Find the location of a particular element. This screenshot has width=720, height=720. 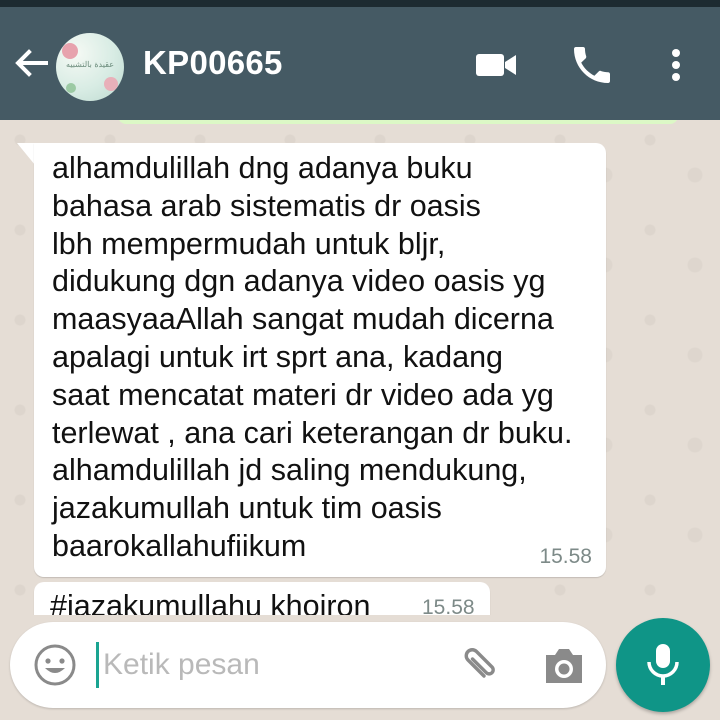

paperclip-icon is located at coordinates (479, 663).